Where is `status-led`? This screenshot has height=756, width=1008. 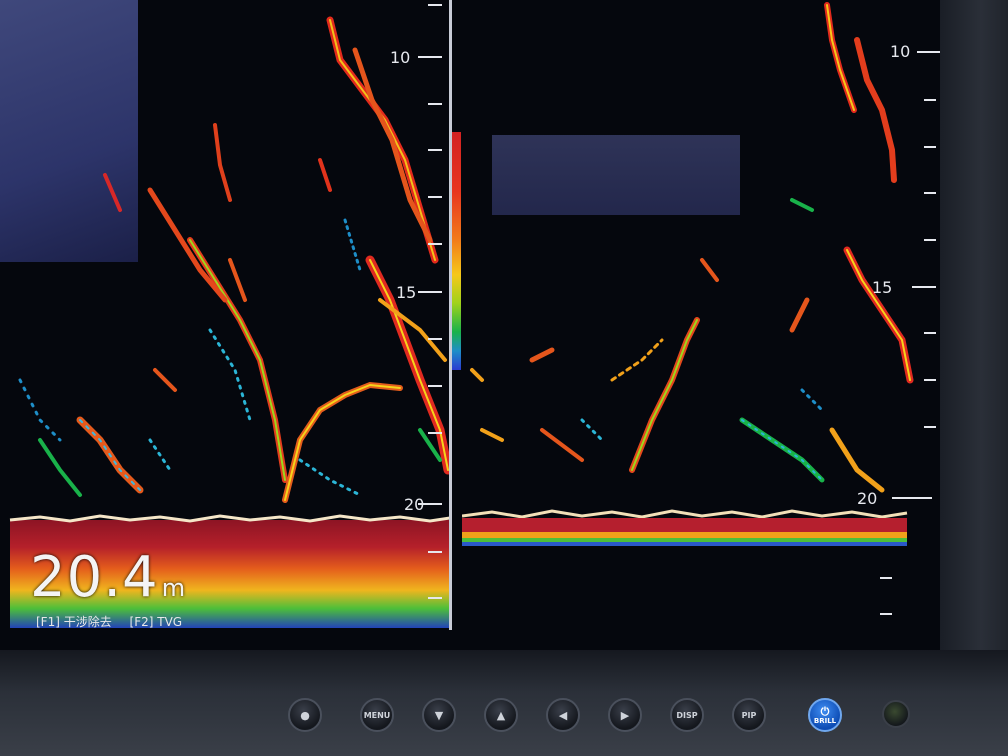 status-led is located at coordinates (896, 714).